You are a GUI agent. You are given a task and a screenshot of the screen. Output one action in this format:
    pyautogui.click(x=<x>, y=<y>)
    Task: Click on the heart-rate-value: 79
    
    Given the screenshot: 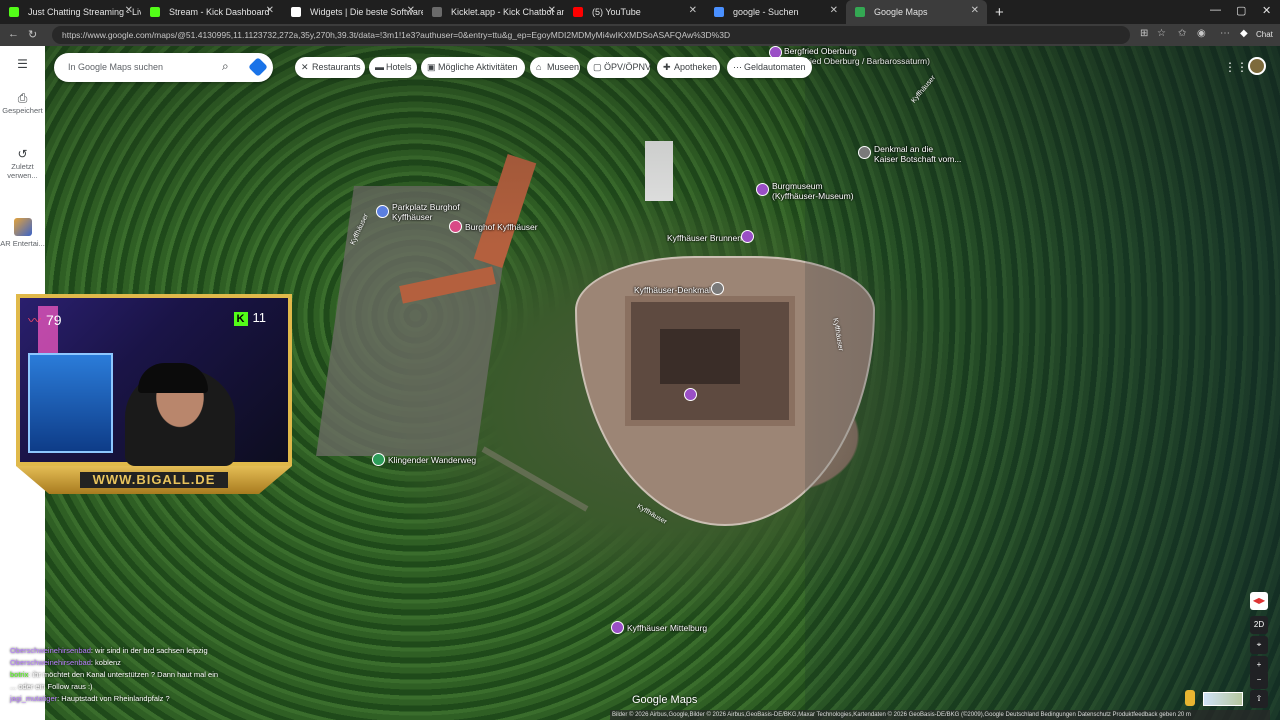 What is the action you would take?
    pyautogui.click(x=54, y=320)
    